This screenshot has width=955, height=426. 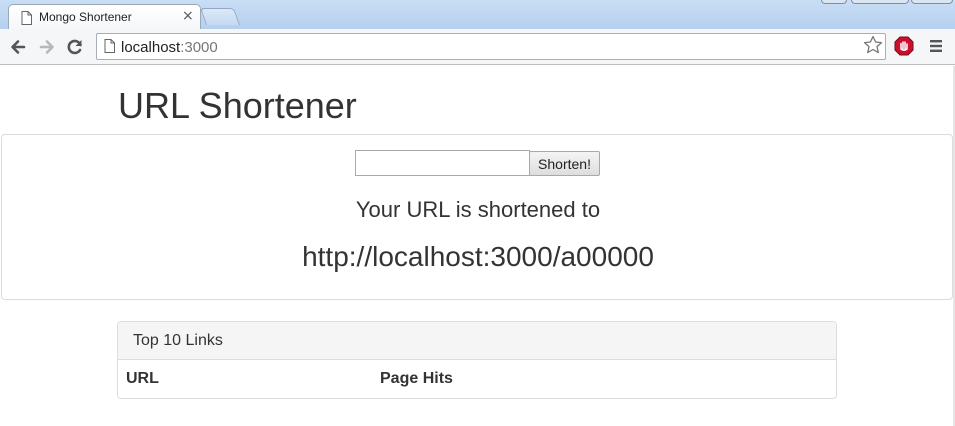 I want to click on short-url: http://localhost:3000/a00000, so click(x=478, y=256).